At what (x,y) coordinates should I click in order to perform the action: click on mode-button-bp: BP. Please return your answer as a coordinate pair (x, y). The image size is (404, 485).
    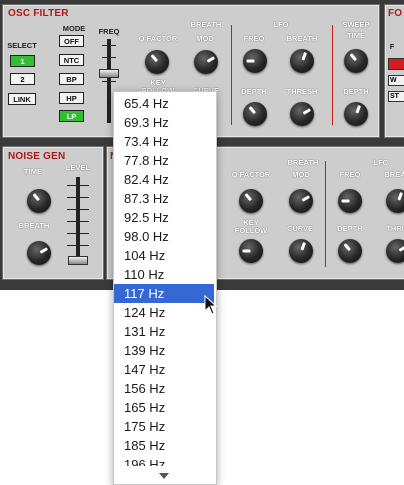
    Looking at the image, I should click on (71, 79).